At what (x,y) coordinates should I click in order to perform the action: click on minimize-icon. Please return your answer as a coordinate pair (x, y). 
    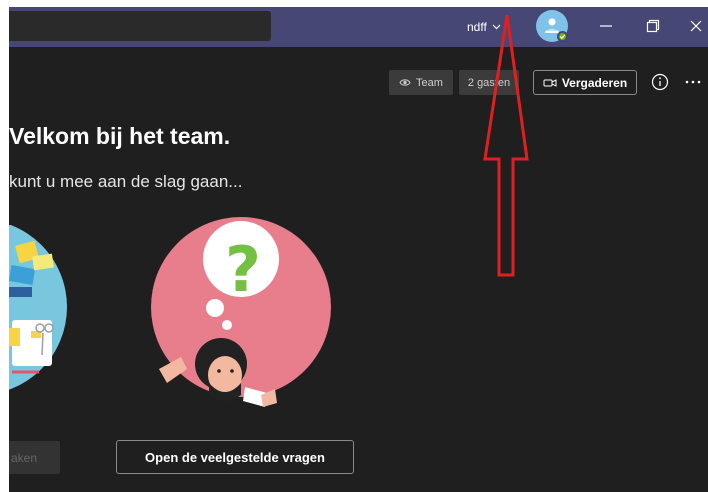
    Looking at the image, I should click on (606, 26).